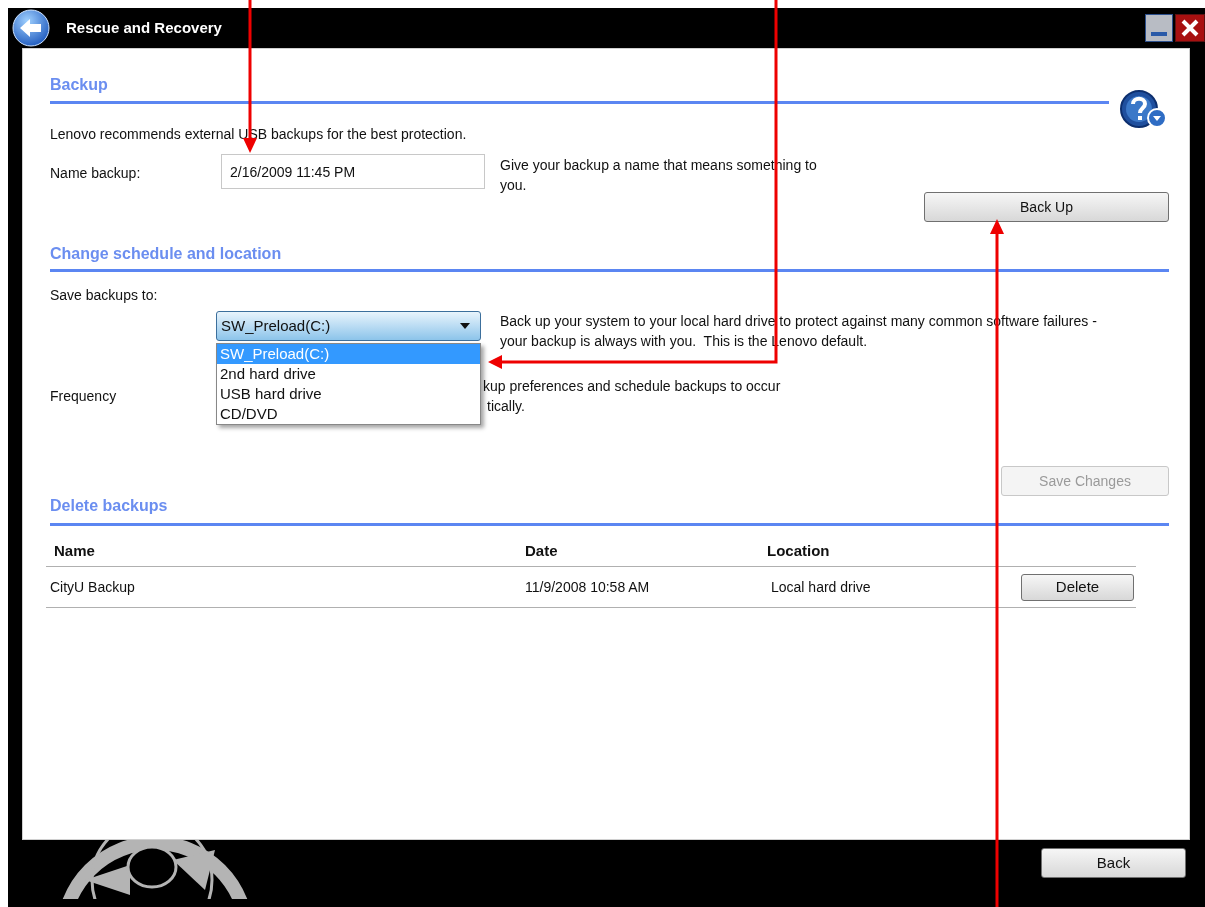  Describe the element at coordinates (506, 406) in the screenshot. I see `frequency-hint: tically.` at that location.